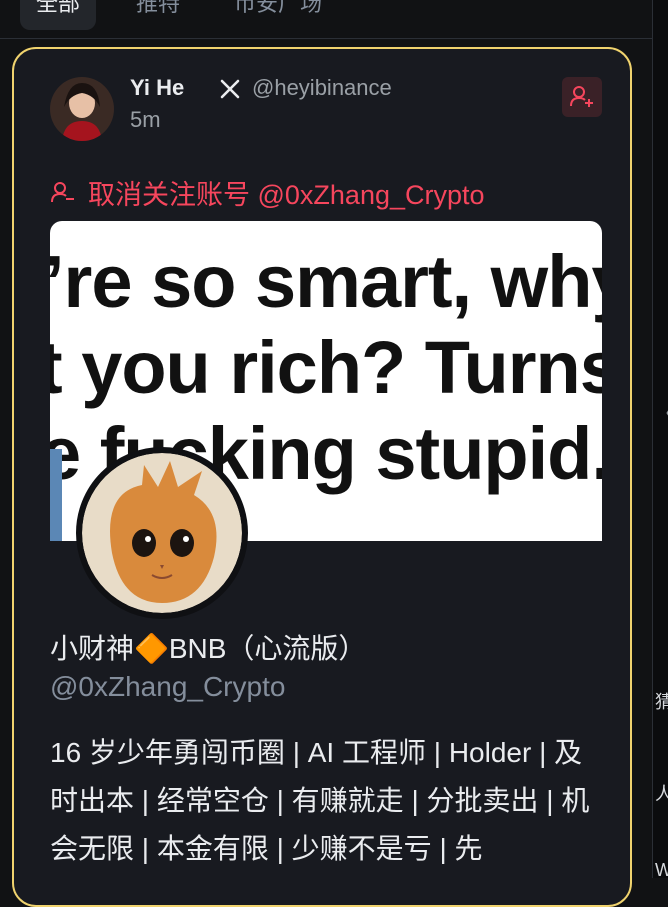 This screenshot has height=907, width=668. What do you see at coordinates (661, 702) in the screenshot?
I see `rail-text-1: 猜` at bounding box center [661, 702].